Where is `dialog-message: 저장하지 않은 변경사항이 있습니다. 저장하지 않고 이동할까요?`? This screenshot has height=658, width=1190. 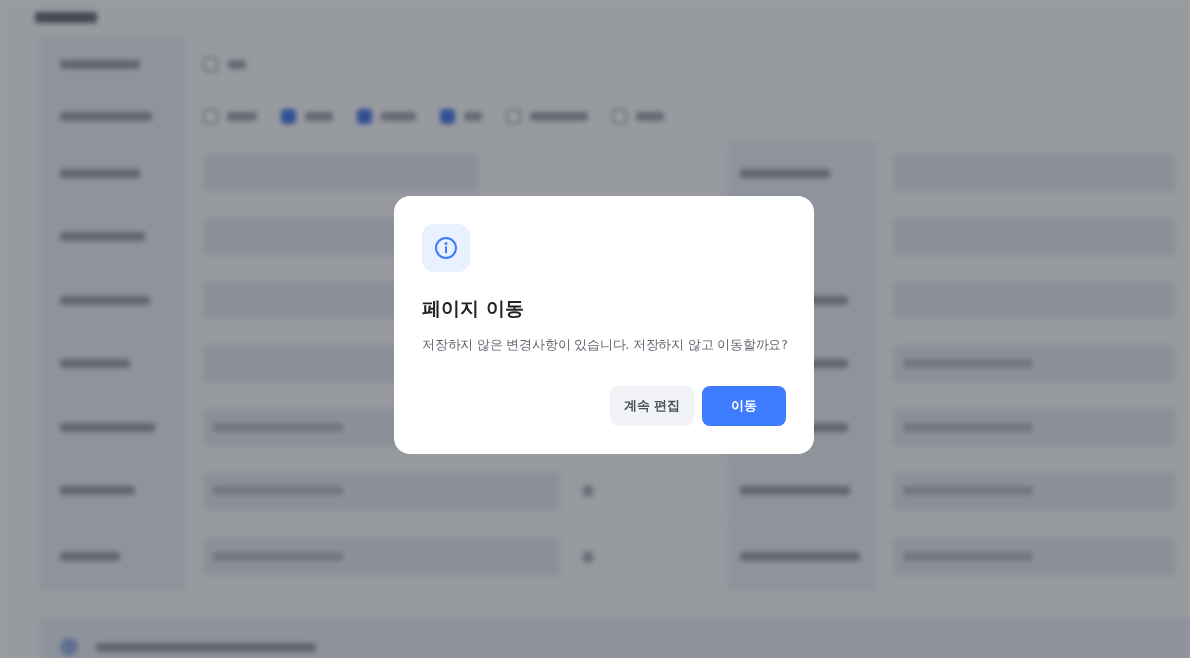
dialog-message: 저장하지 않은 변경사항이 있습니다. 저장하지 않고 이동할까요? is located at coordinates (605, 345).